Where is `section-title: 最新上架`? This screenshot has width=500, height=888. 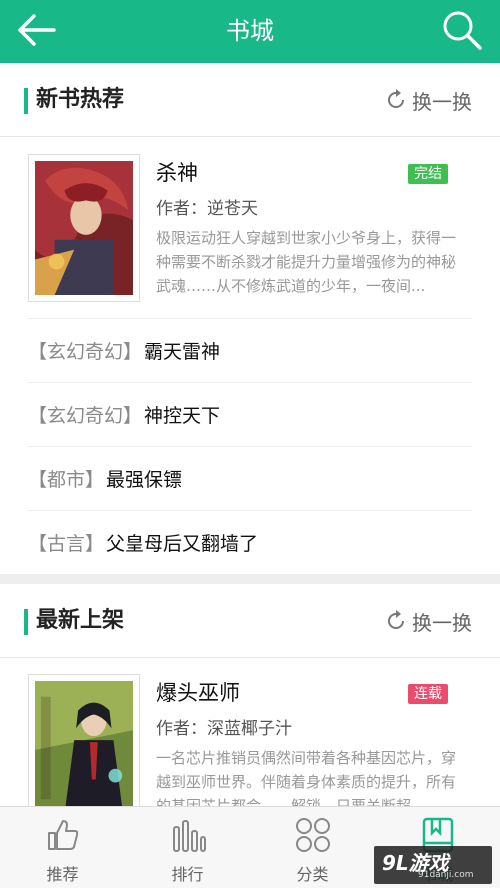 section-title: 最新上架 is located at coordinates (80, 620).